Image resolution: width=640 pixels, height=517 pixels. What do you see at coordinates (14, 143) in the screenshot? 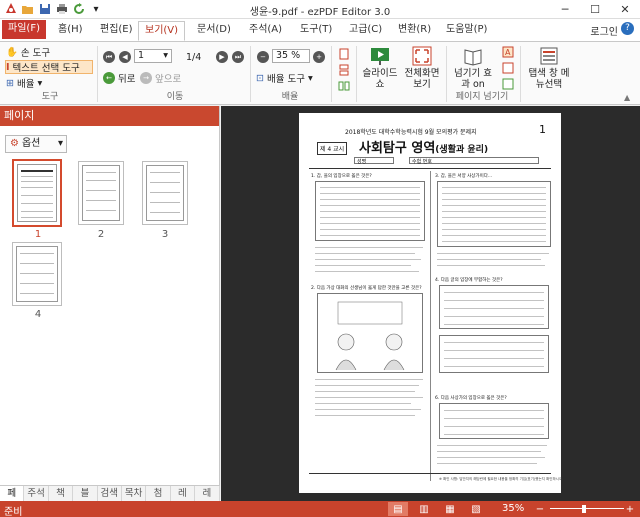
I see `gear-icon: ⚙` at bounding box center [14, 143].